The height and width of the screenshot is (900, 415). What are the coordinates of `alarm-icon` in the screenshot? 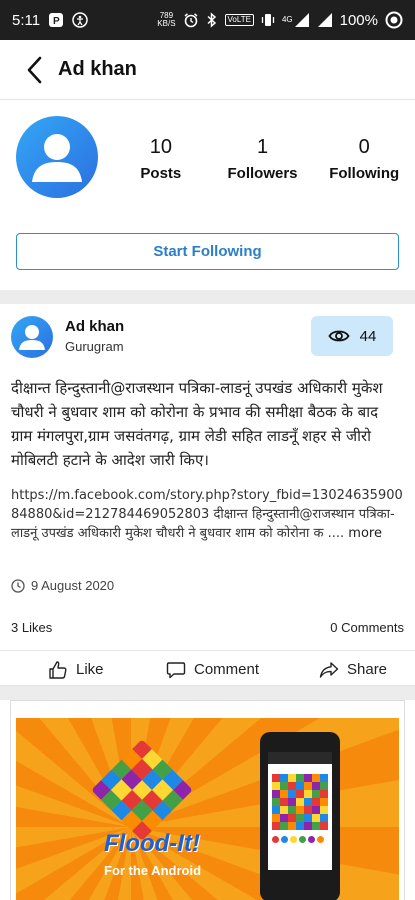 It's located at (191, 20).